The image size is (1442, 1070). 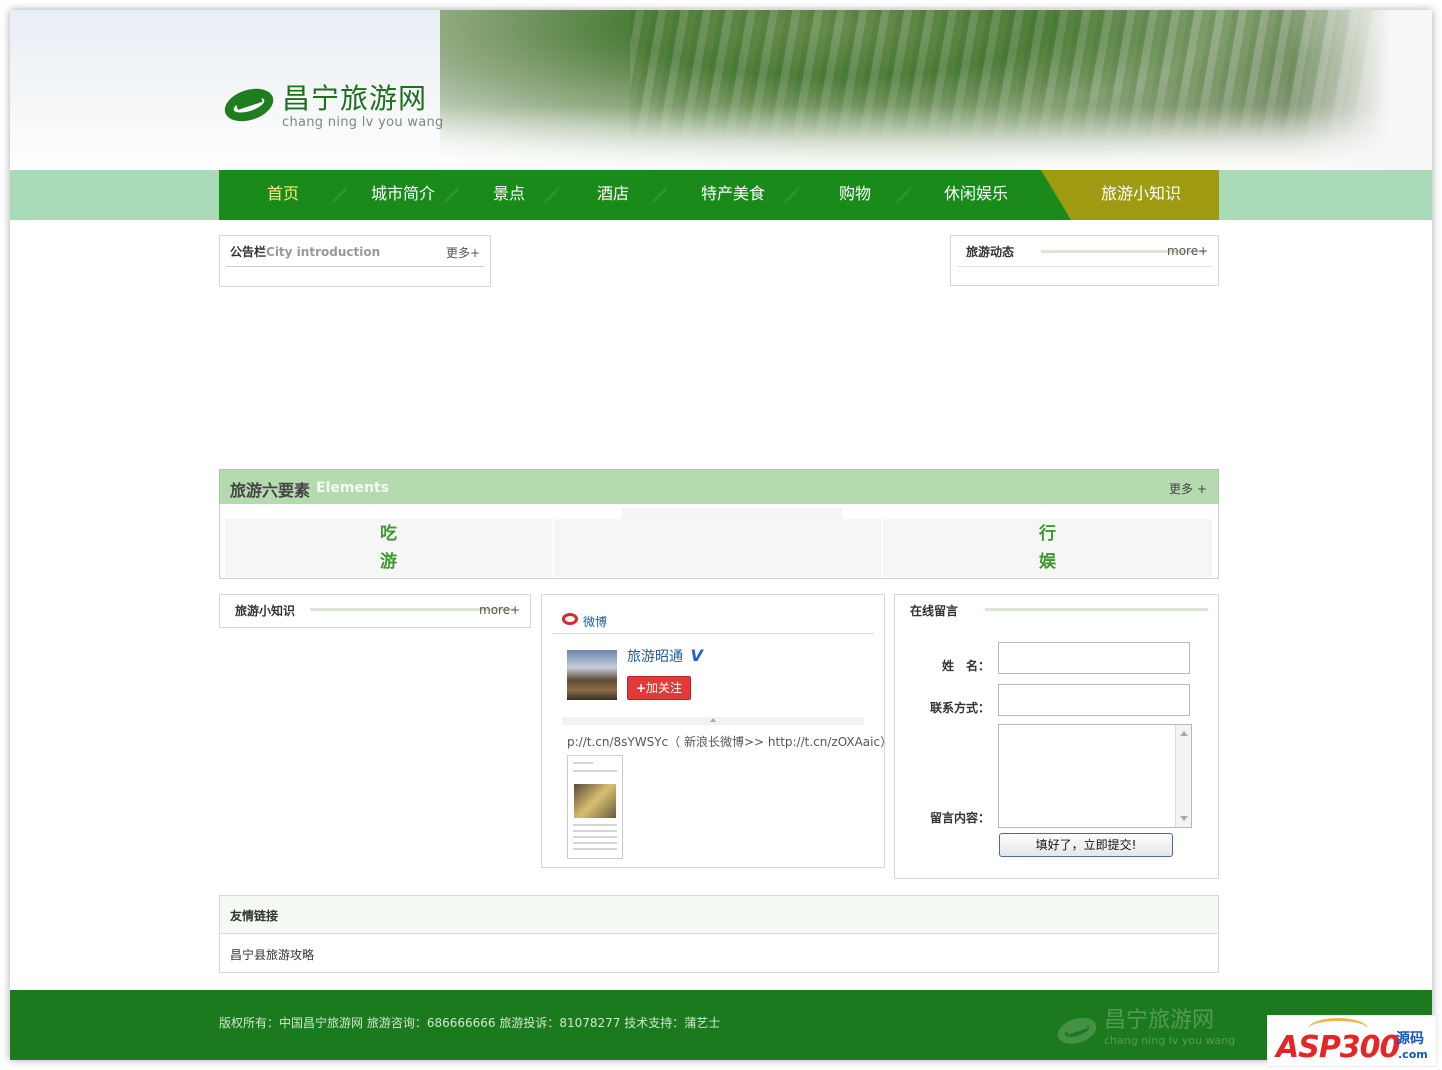 What do you see at coordinates (403, 195) in the screenshot?
I see `nav-city-intro: 城市简介` at bounding box center [403, 195].